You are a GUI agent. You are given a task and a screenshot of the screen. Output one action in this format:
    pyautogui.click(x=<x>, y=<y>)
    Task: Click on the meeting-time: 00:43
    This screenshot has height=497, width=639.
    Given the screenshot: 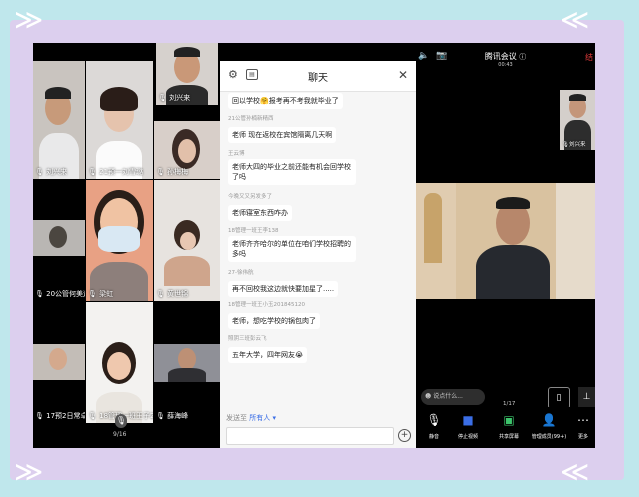 What is the action you would take?
    pyautogui.click(x=505, y=65)
    